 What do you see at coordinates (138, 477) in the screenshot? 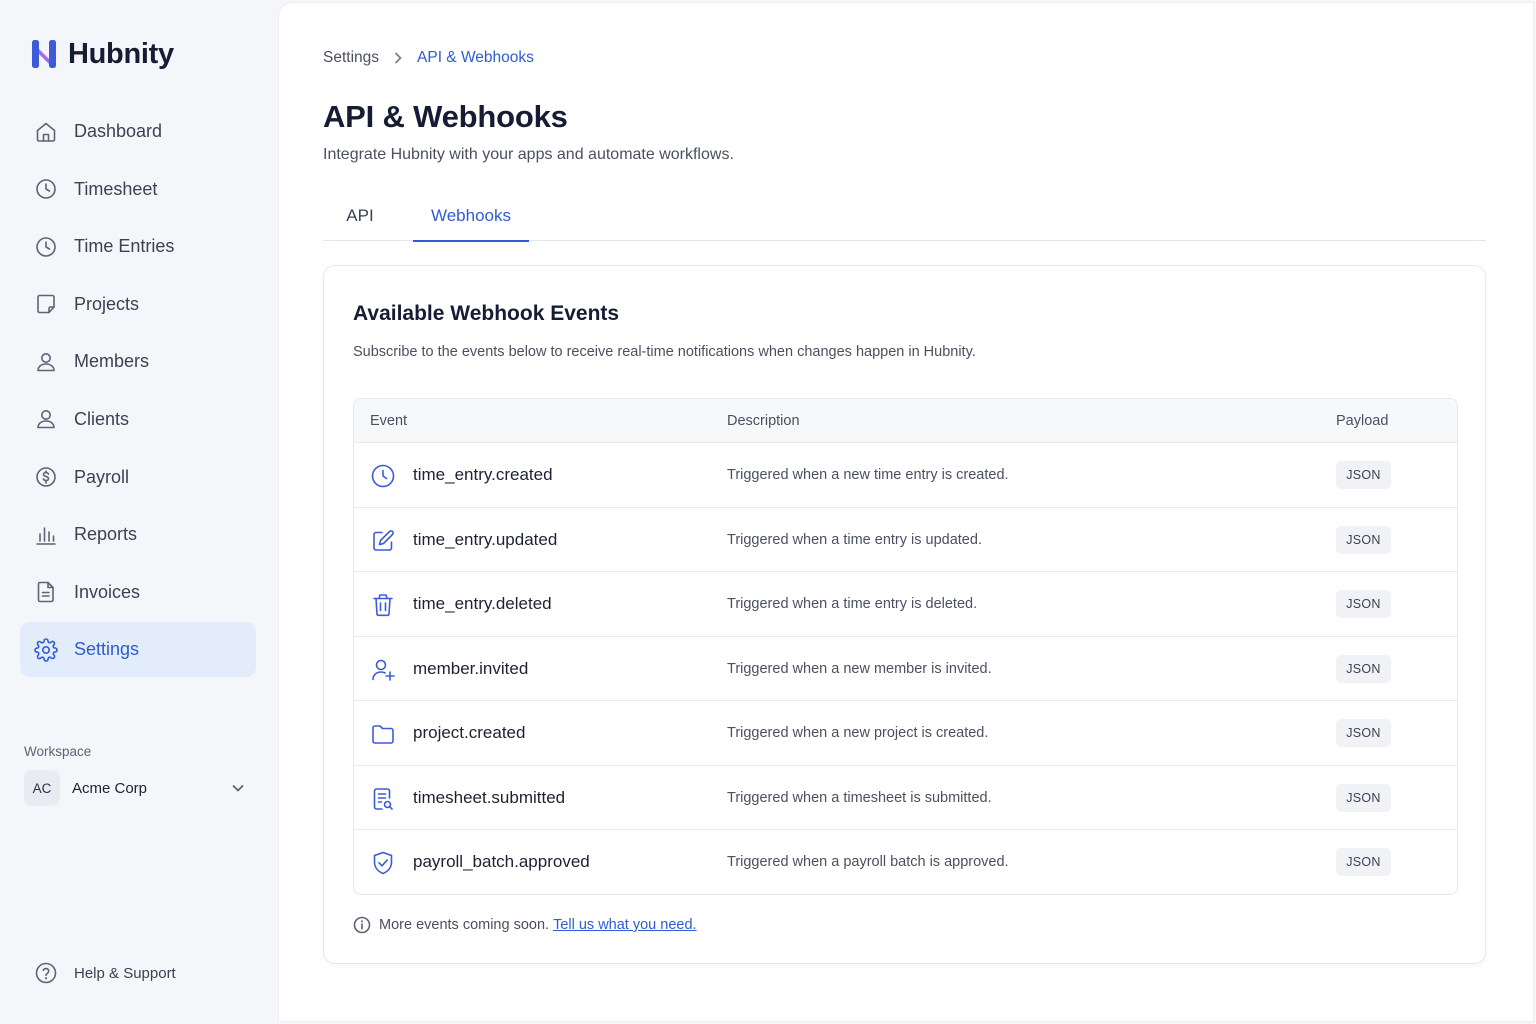
I see `sidebar-item-payroll: Payroll` at bounding box center [138, 477].